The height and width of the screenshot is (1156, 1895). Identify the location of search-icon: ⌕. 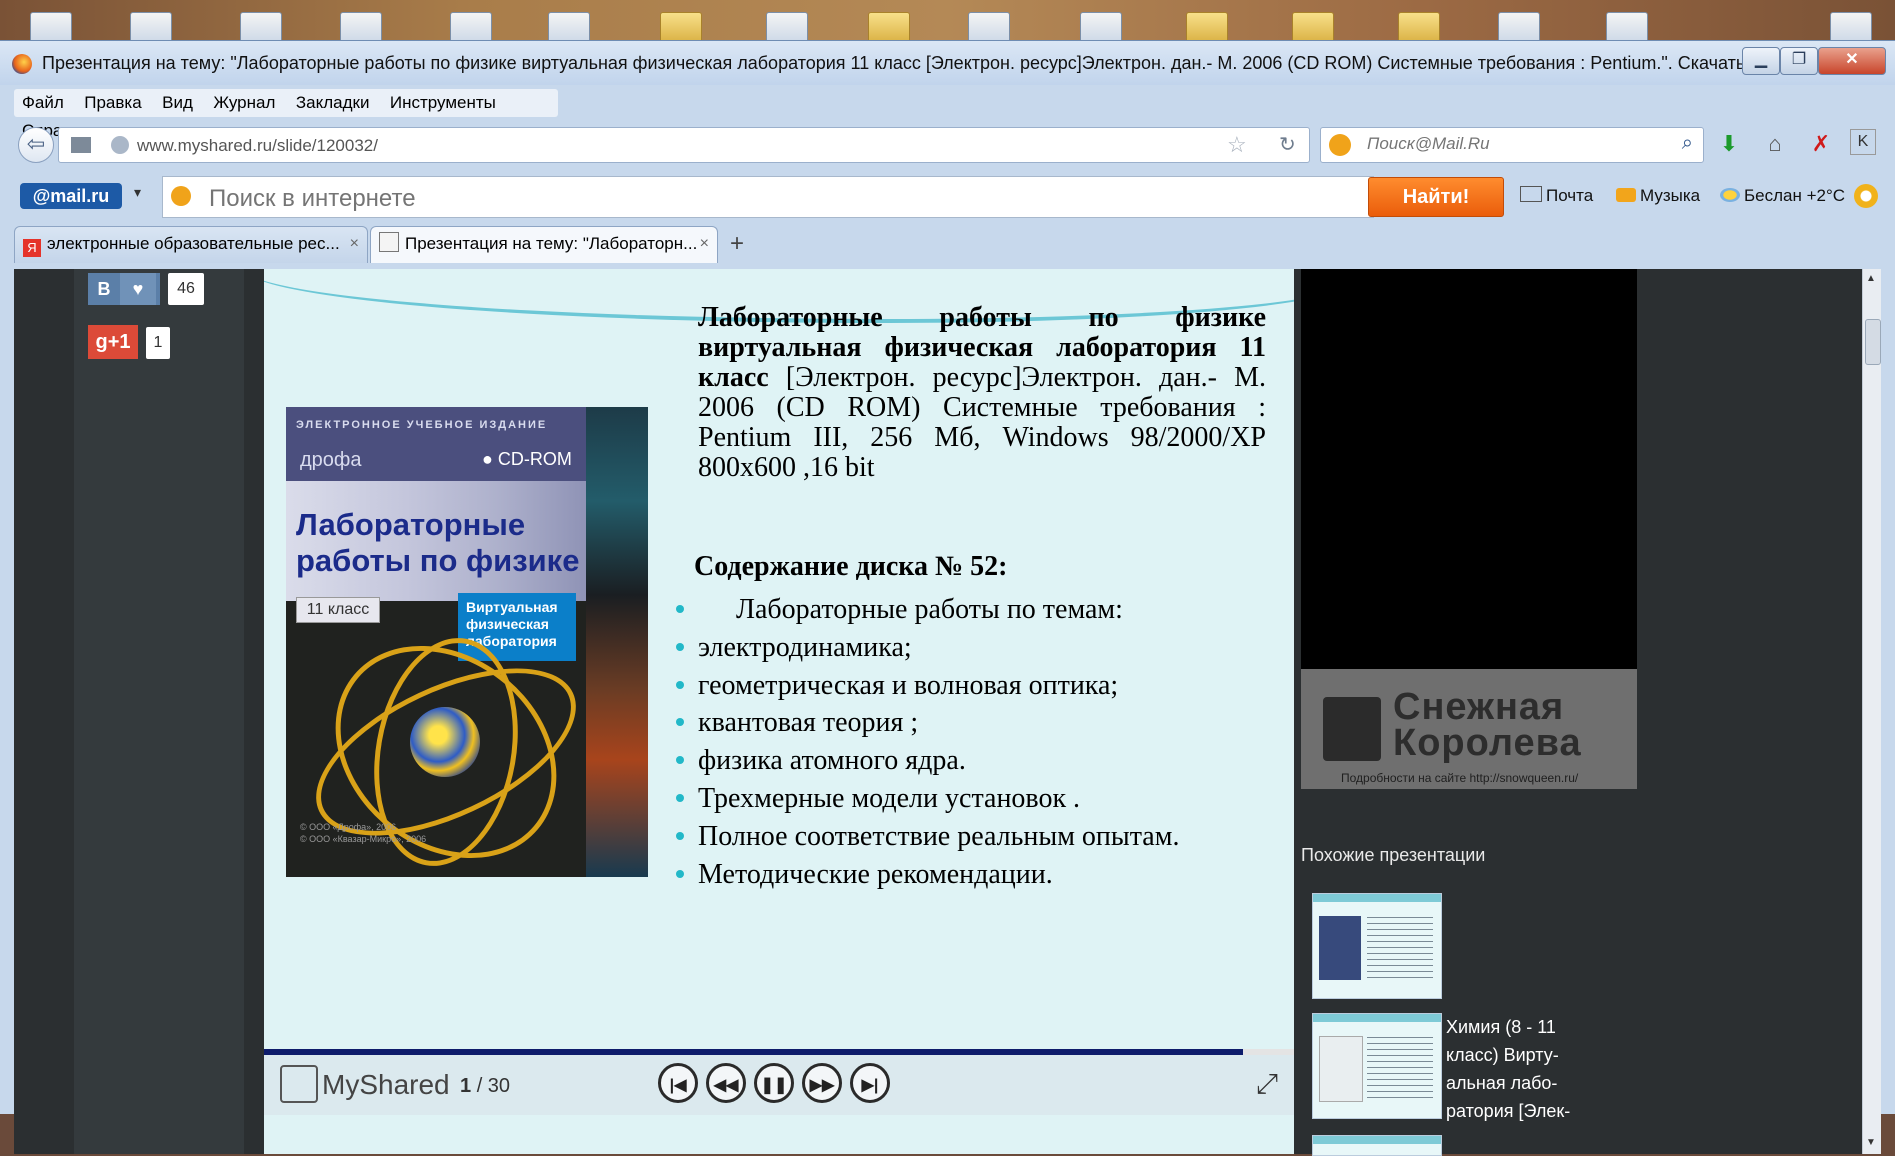
(1687, 143).